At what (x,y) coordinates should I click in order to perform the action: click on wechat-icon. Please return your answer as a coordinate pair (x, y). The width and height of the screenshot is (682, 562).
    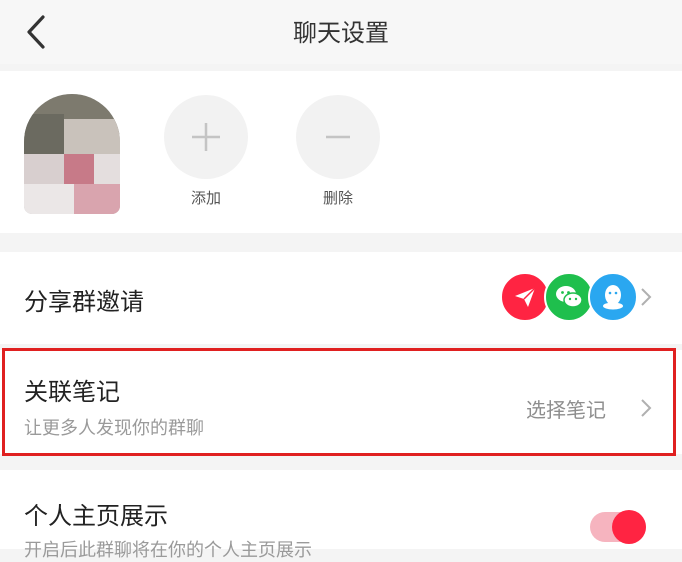
    Looking at the image, I should click on (569, 297).